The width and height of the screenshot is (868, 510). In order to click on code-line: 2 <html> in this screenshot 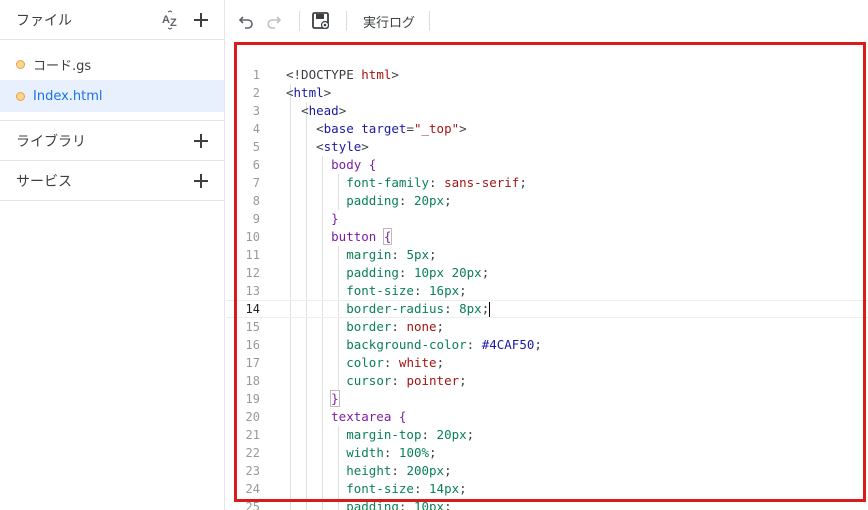, I will do `click(292, 92)`.